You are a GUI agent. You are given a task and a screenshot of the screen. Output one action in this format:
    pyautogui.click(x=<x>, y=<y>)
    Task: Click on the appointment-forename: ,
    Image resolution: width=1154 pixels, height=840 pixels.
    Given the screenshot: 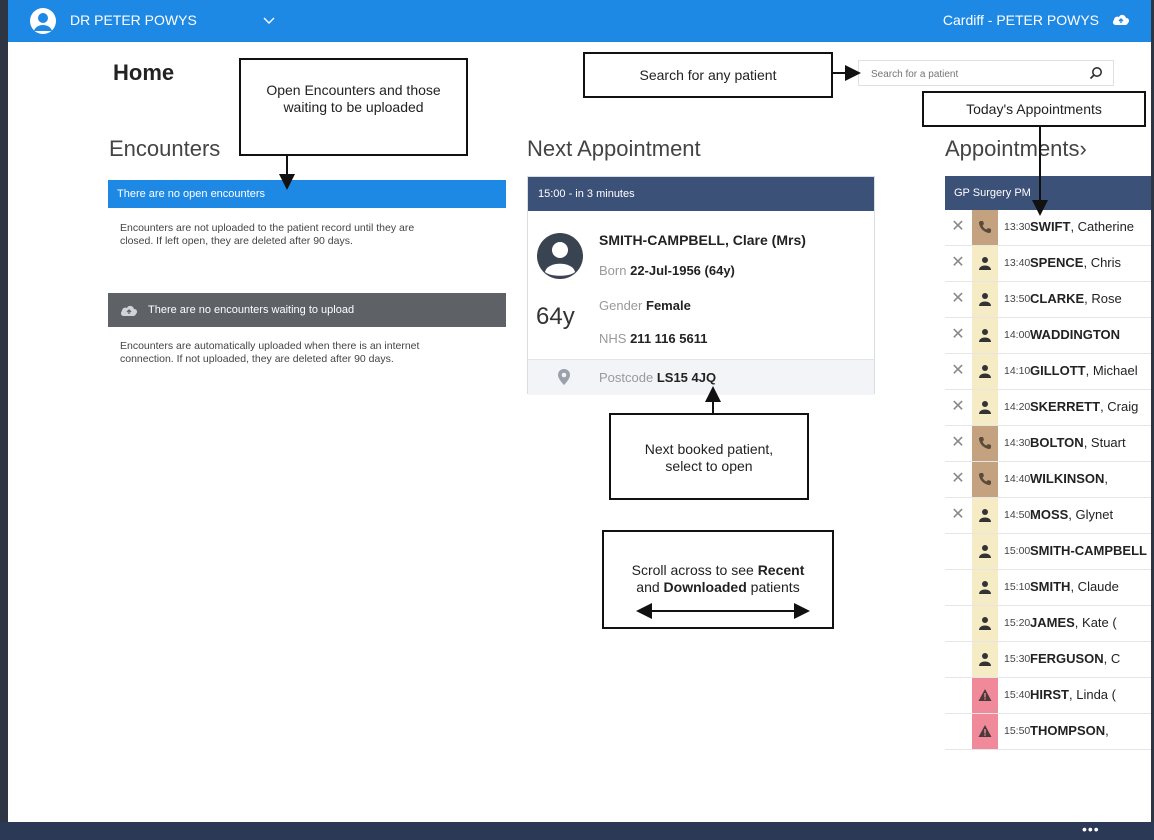 What is the action you would take?
    pyautogui.click(x=1107, y=730)
    